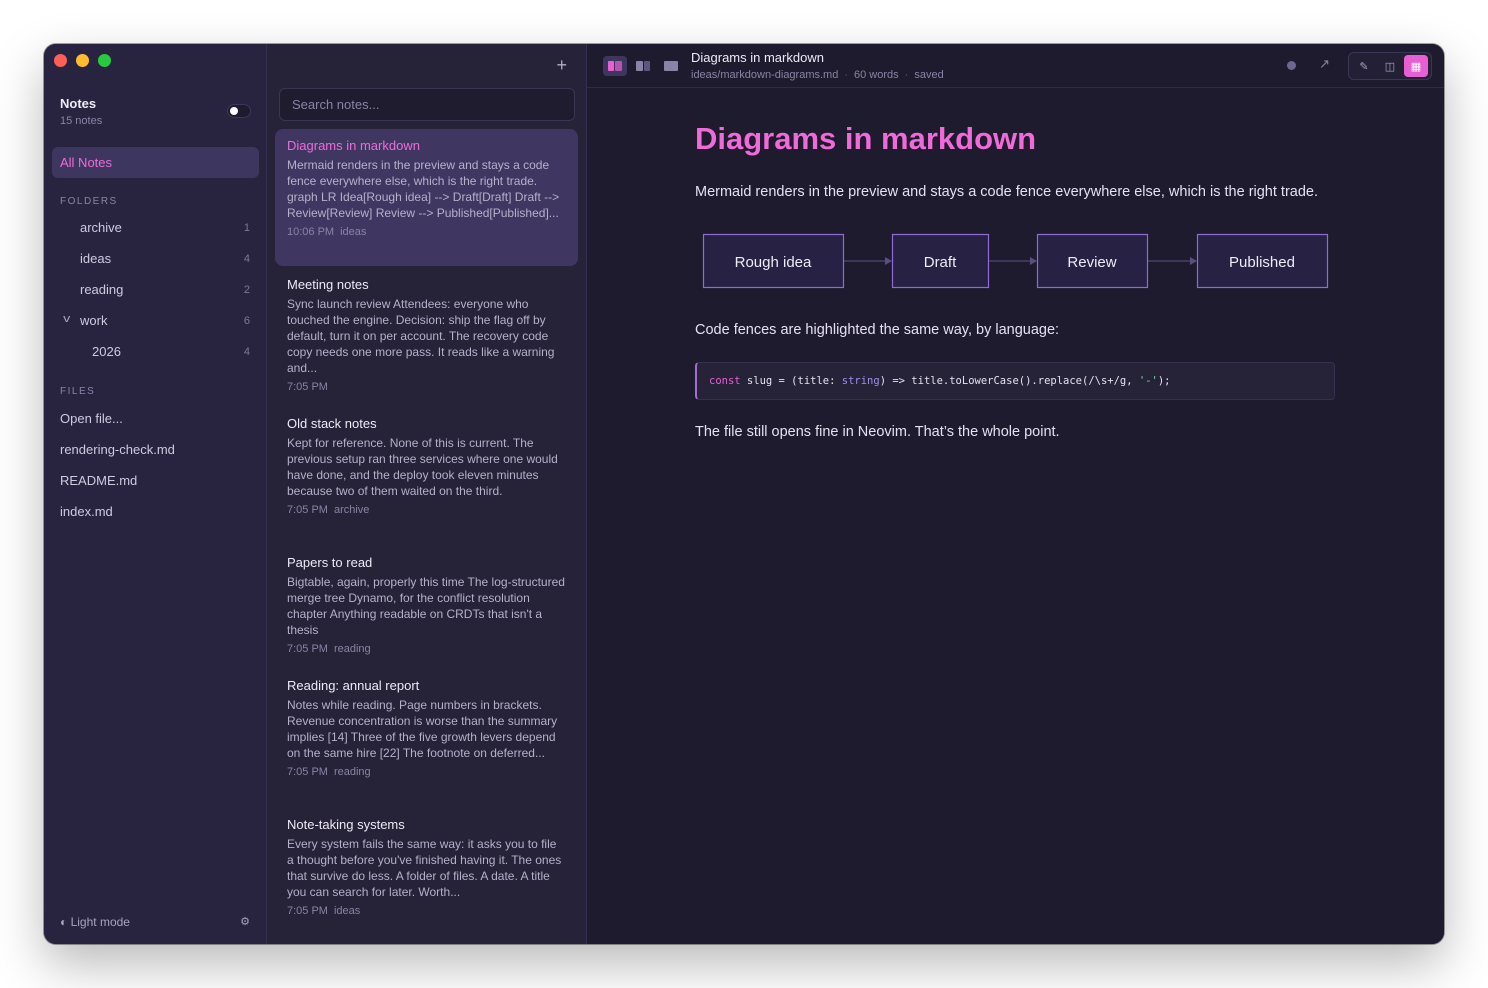 The width and height of the screenshot is (1488, 988). I want to click on folder-item-archive: archive 1, so click(155, 228).